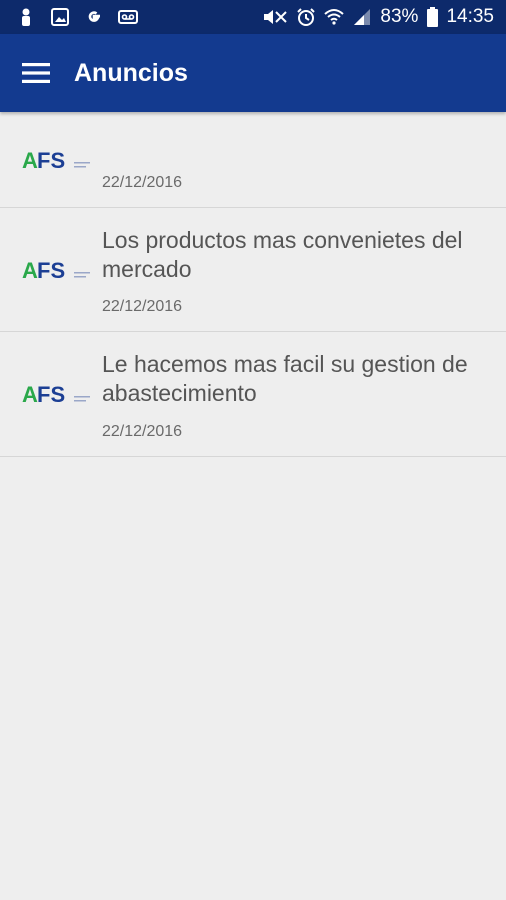 Image resolution: width=506 pixels, height=900 pixels. I want to click on status-bar: 83% 14:35, so click(253, 17).